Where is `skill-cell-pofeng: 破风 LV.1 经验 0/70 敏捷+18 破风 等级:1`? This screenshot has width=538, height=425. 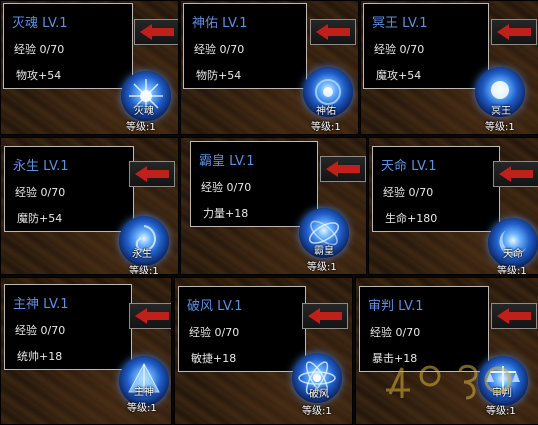 skill-cell-pofeng: 破风 LV.1 经验 0/70 敏捷+18 破风 等级:1 is located at coordinates (263, 351).